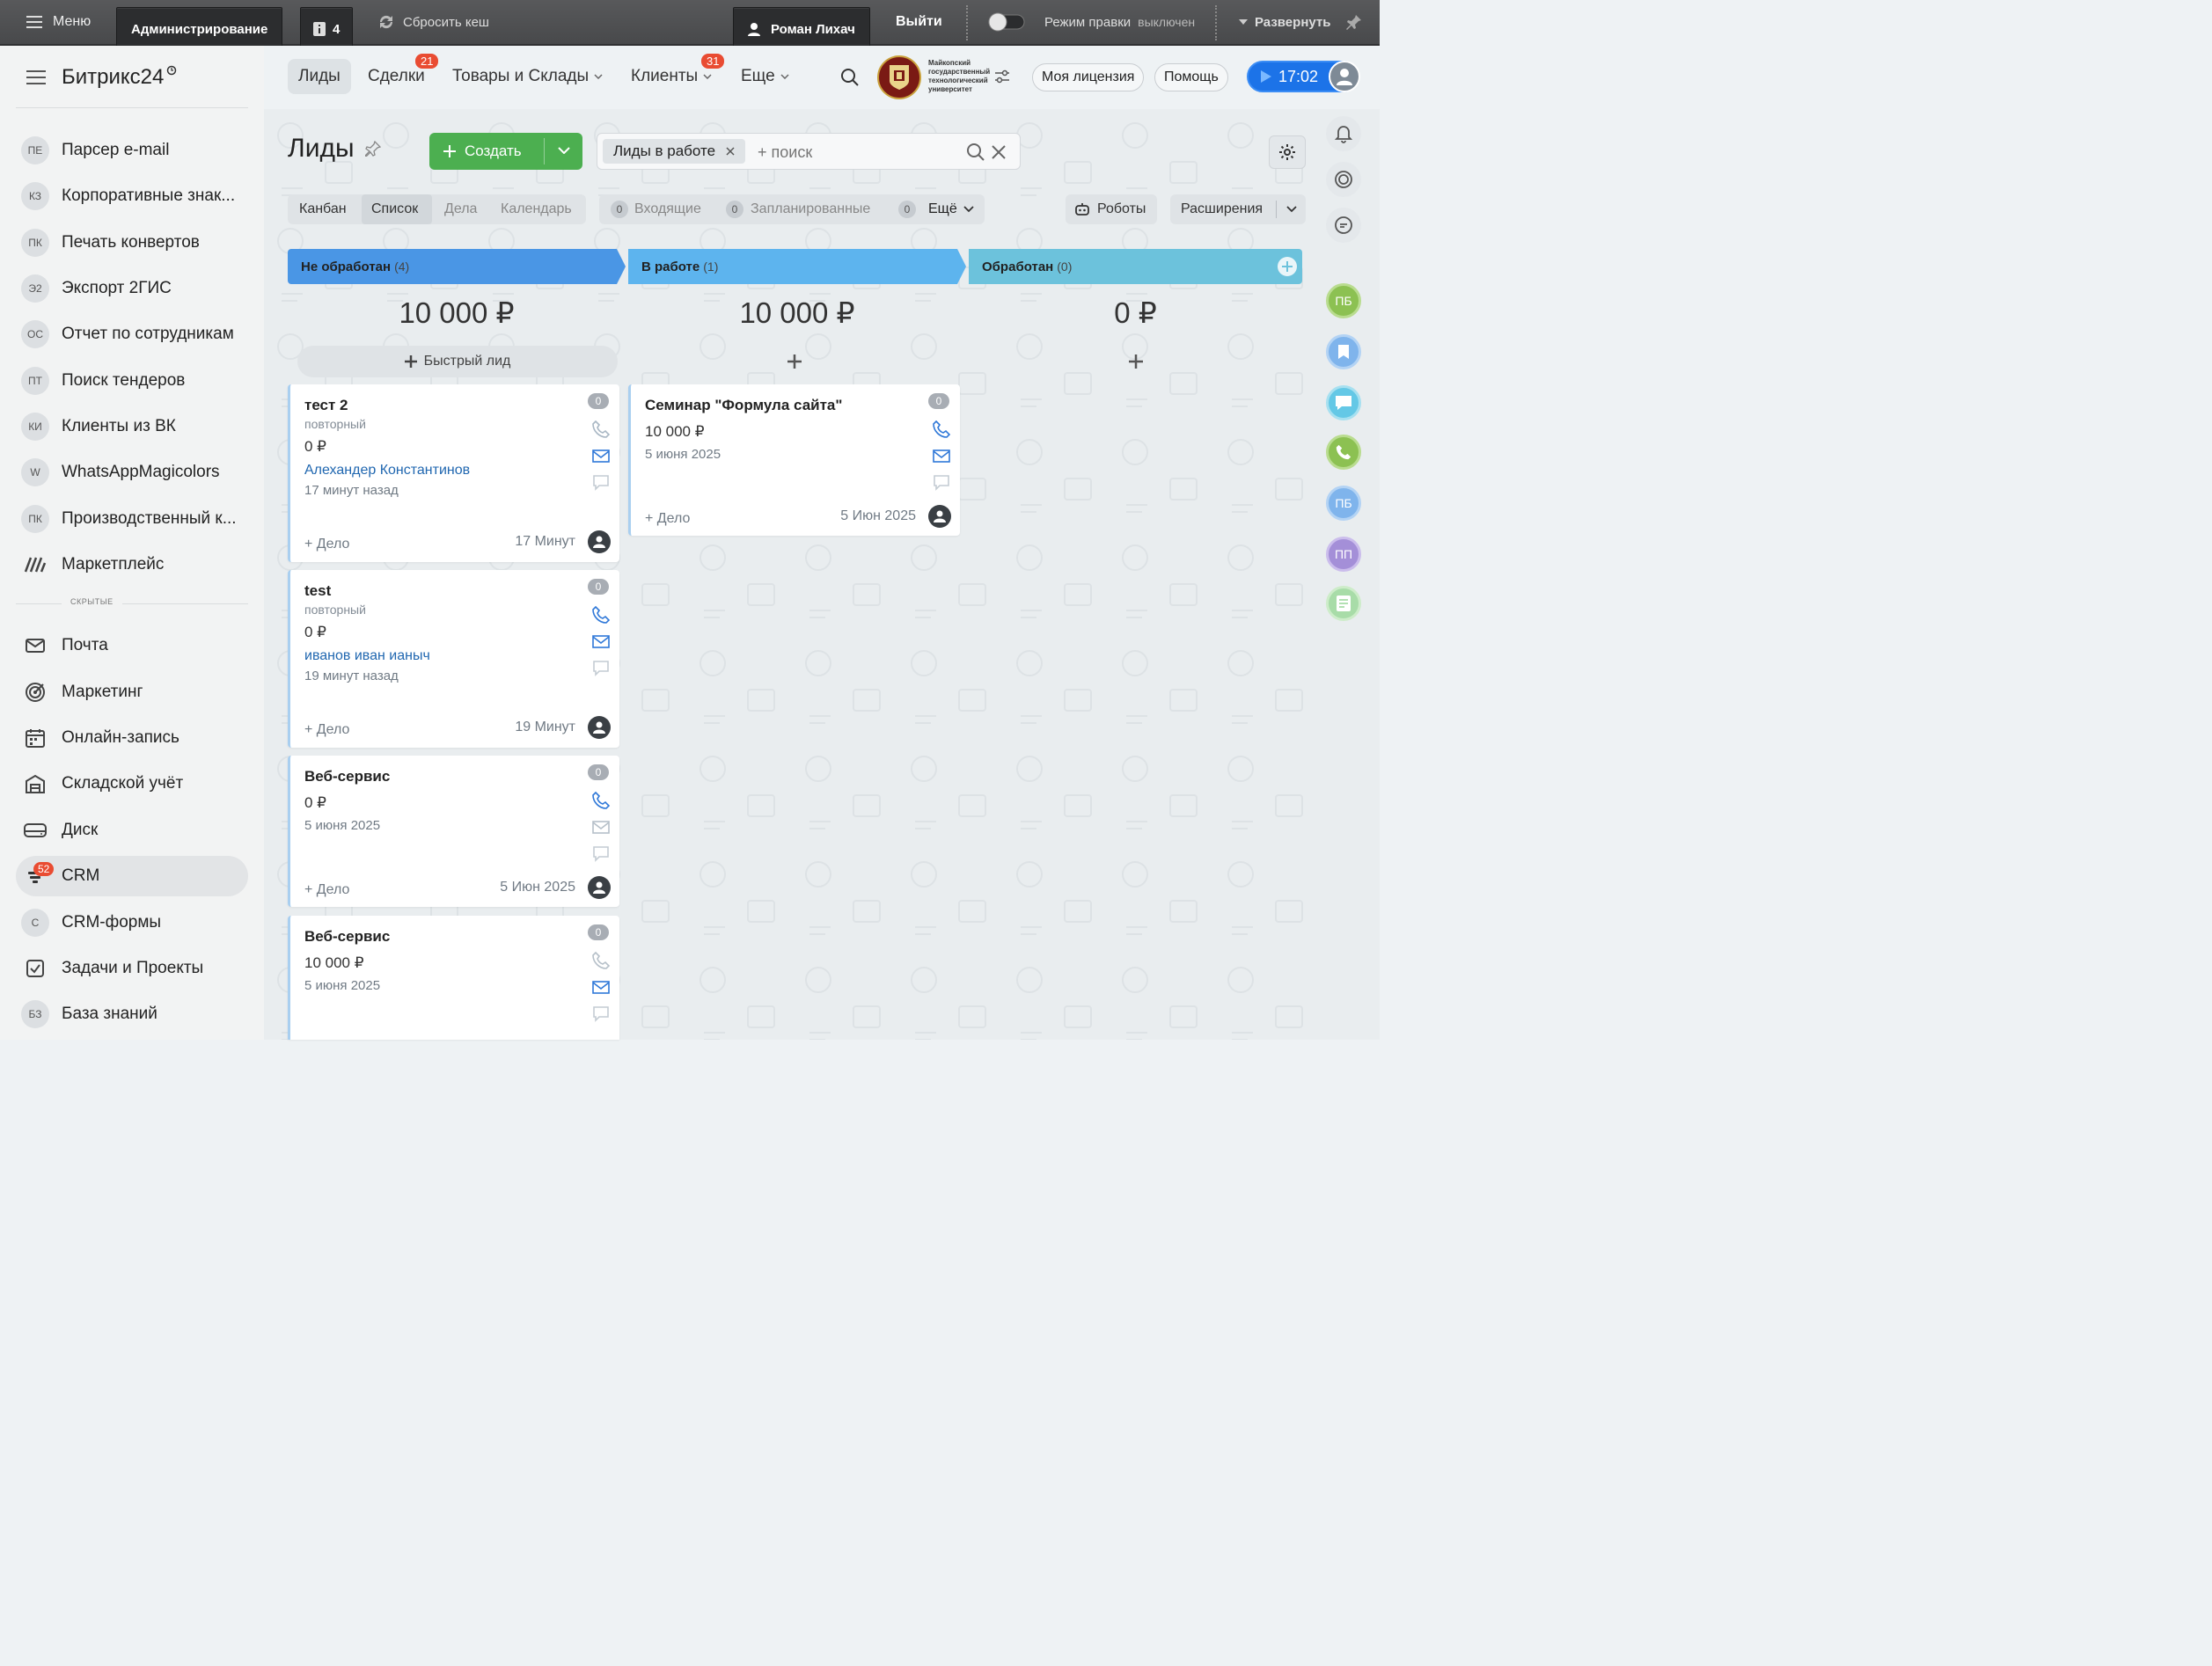  Describe the element at coordinates (1131, 266) in the screenshot. I see `stage-processed: Обработан (0)` at that location.